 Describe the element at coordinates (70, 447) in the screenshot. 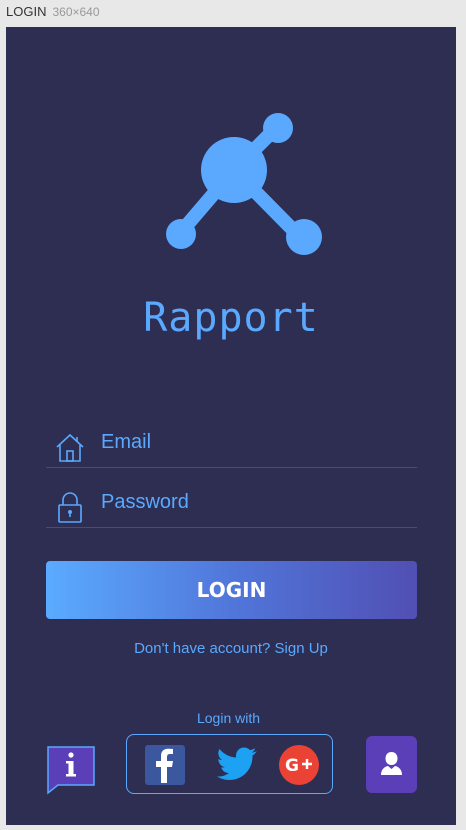

I see `home-icon` at that location.